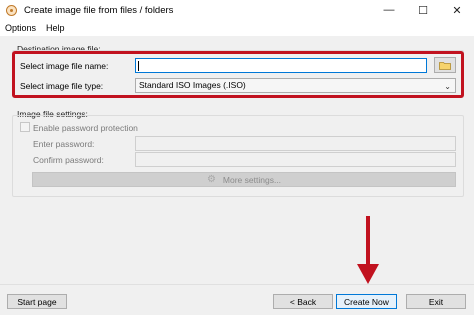 The image size is (474, 315). Describe the element at coordinates (295, 159) in the screenshot. I see `confirm-password-input` at that location.